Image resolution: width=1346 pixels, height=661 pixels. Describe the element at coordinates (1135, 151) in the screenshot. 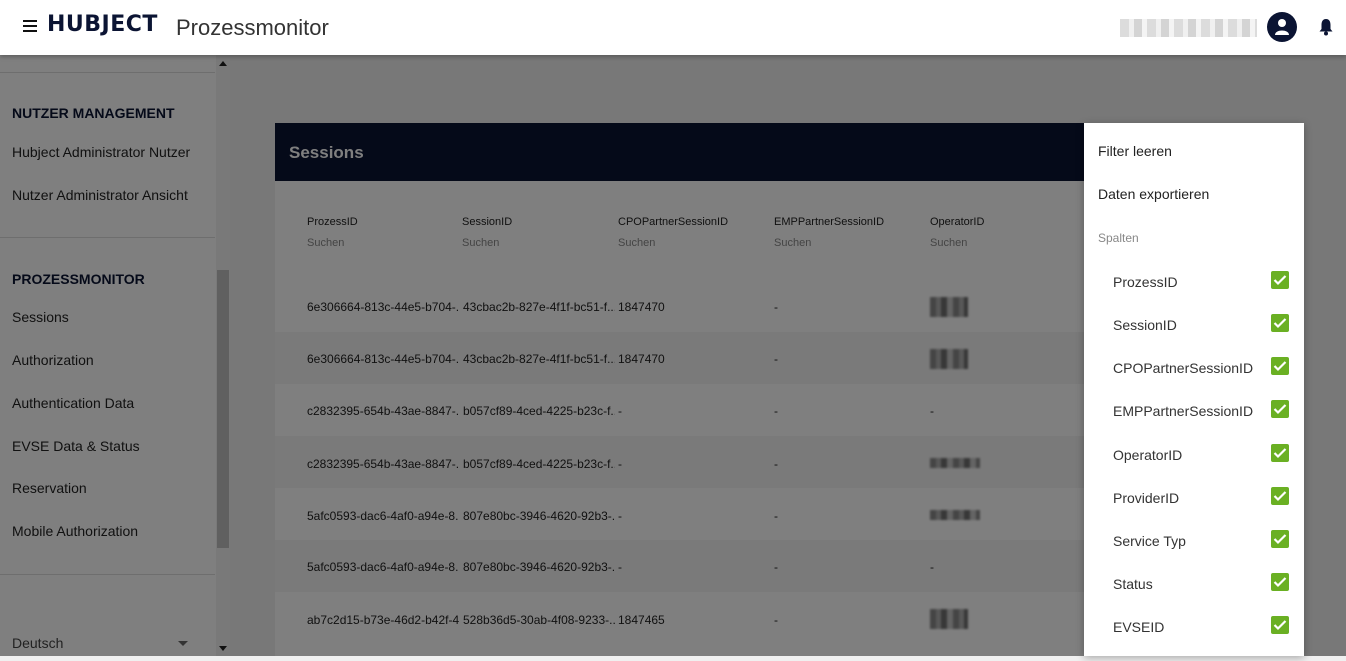

I see `clear-filter-button: Filter leeren` at that location.